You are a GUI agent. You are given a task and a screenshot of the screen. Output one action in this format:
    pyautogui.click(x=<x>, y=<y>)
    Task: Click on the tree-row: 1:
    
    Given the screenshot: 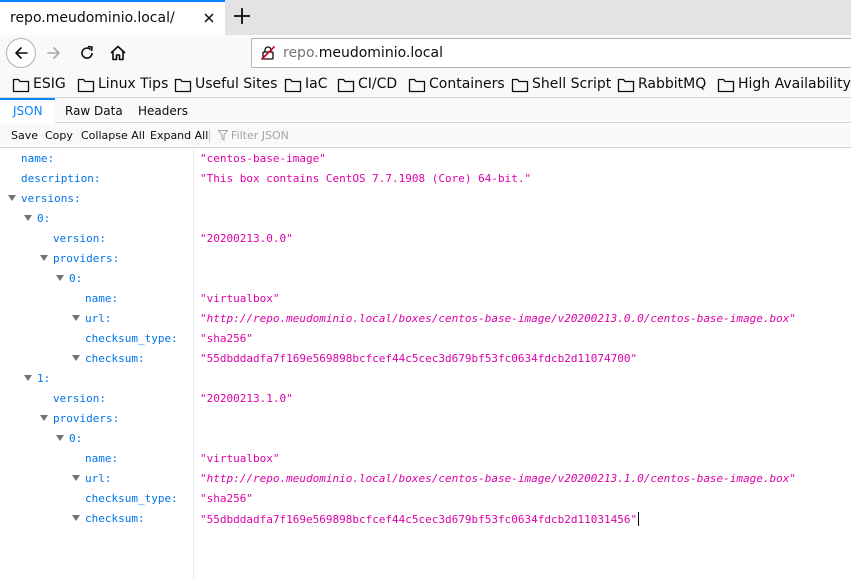 What is the action you would take?
    pyautogui.click(x=425, y=379)
    